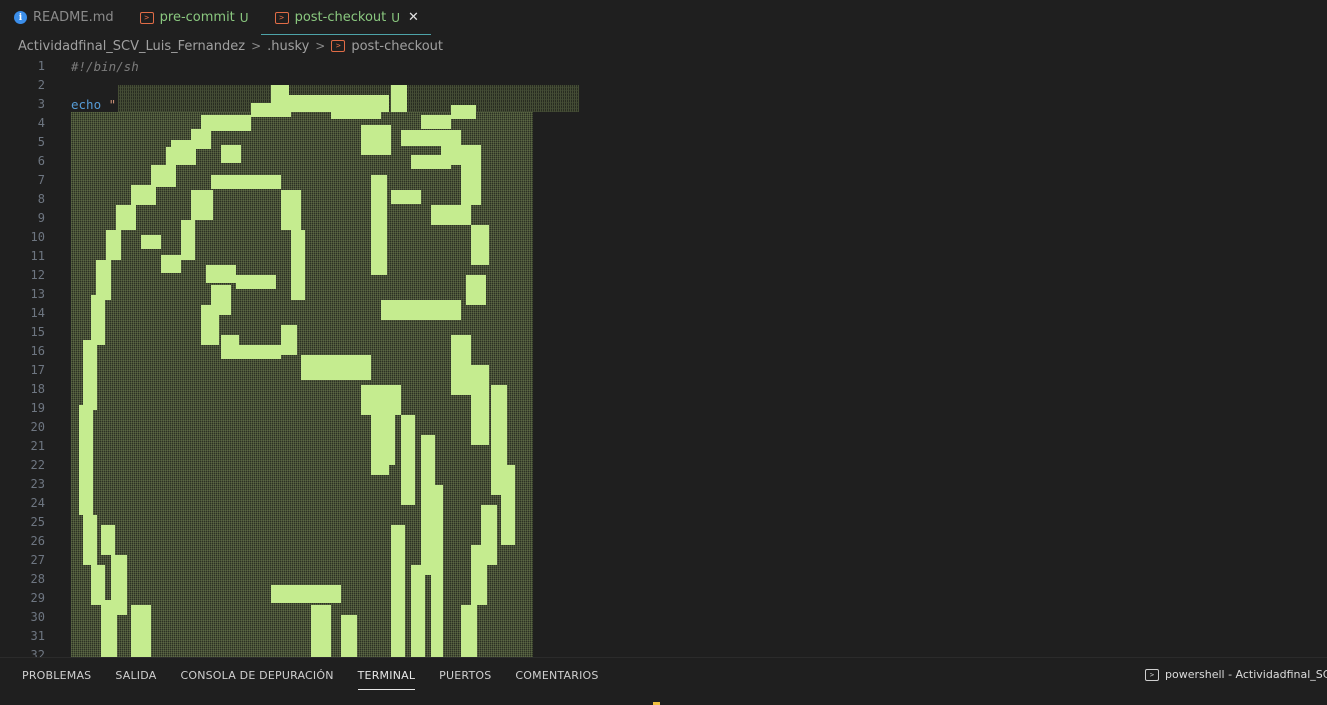  I want to click on line-number: 3, so click(41, 104).